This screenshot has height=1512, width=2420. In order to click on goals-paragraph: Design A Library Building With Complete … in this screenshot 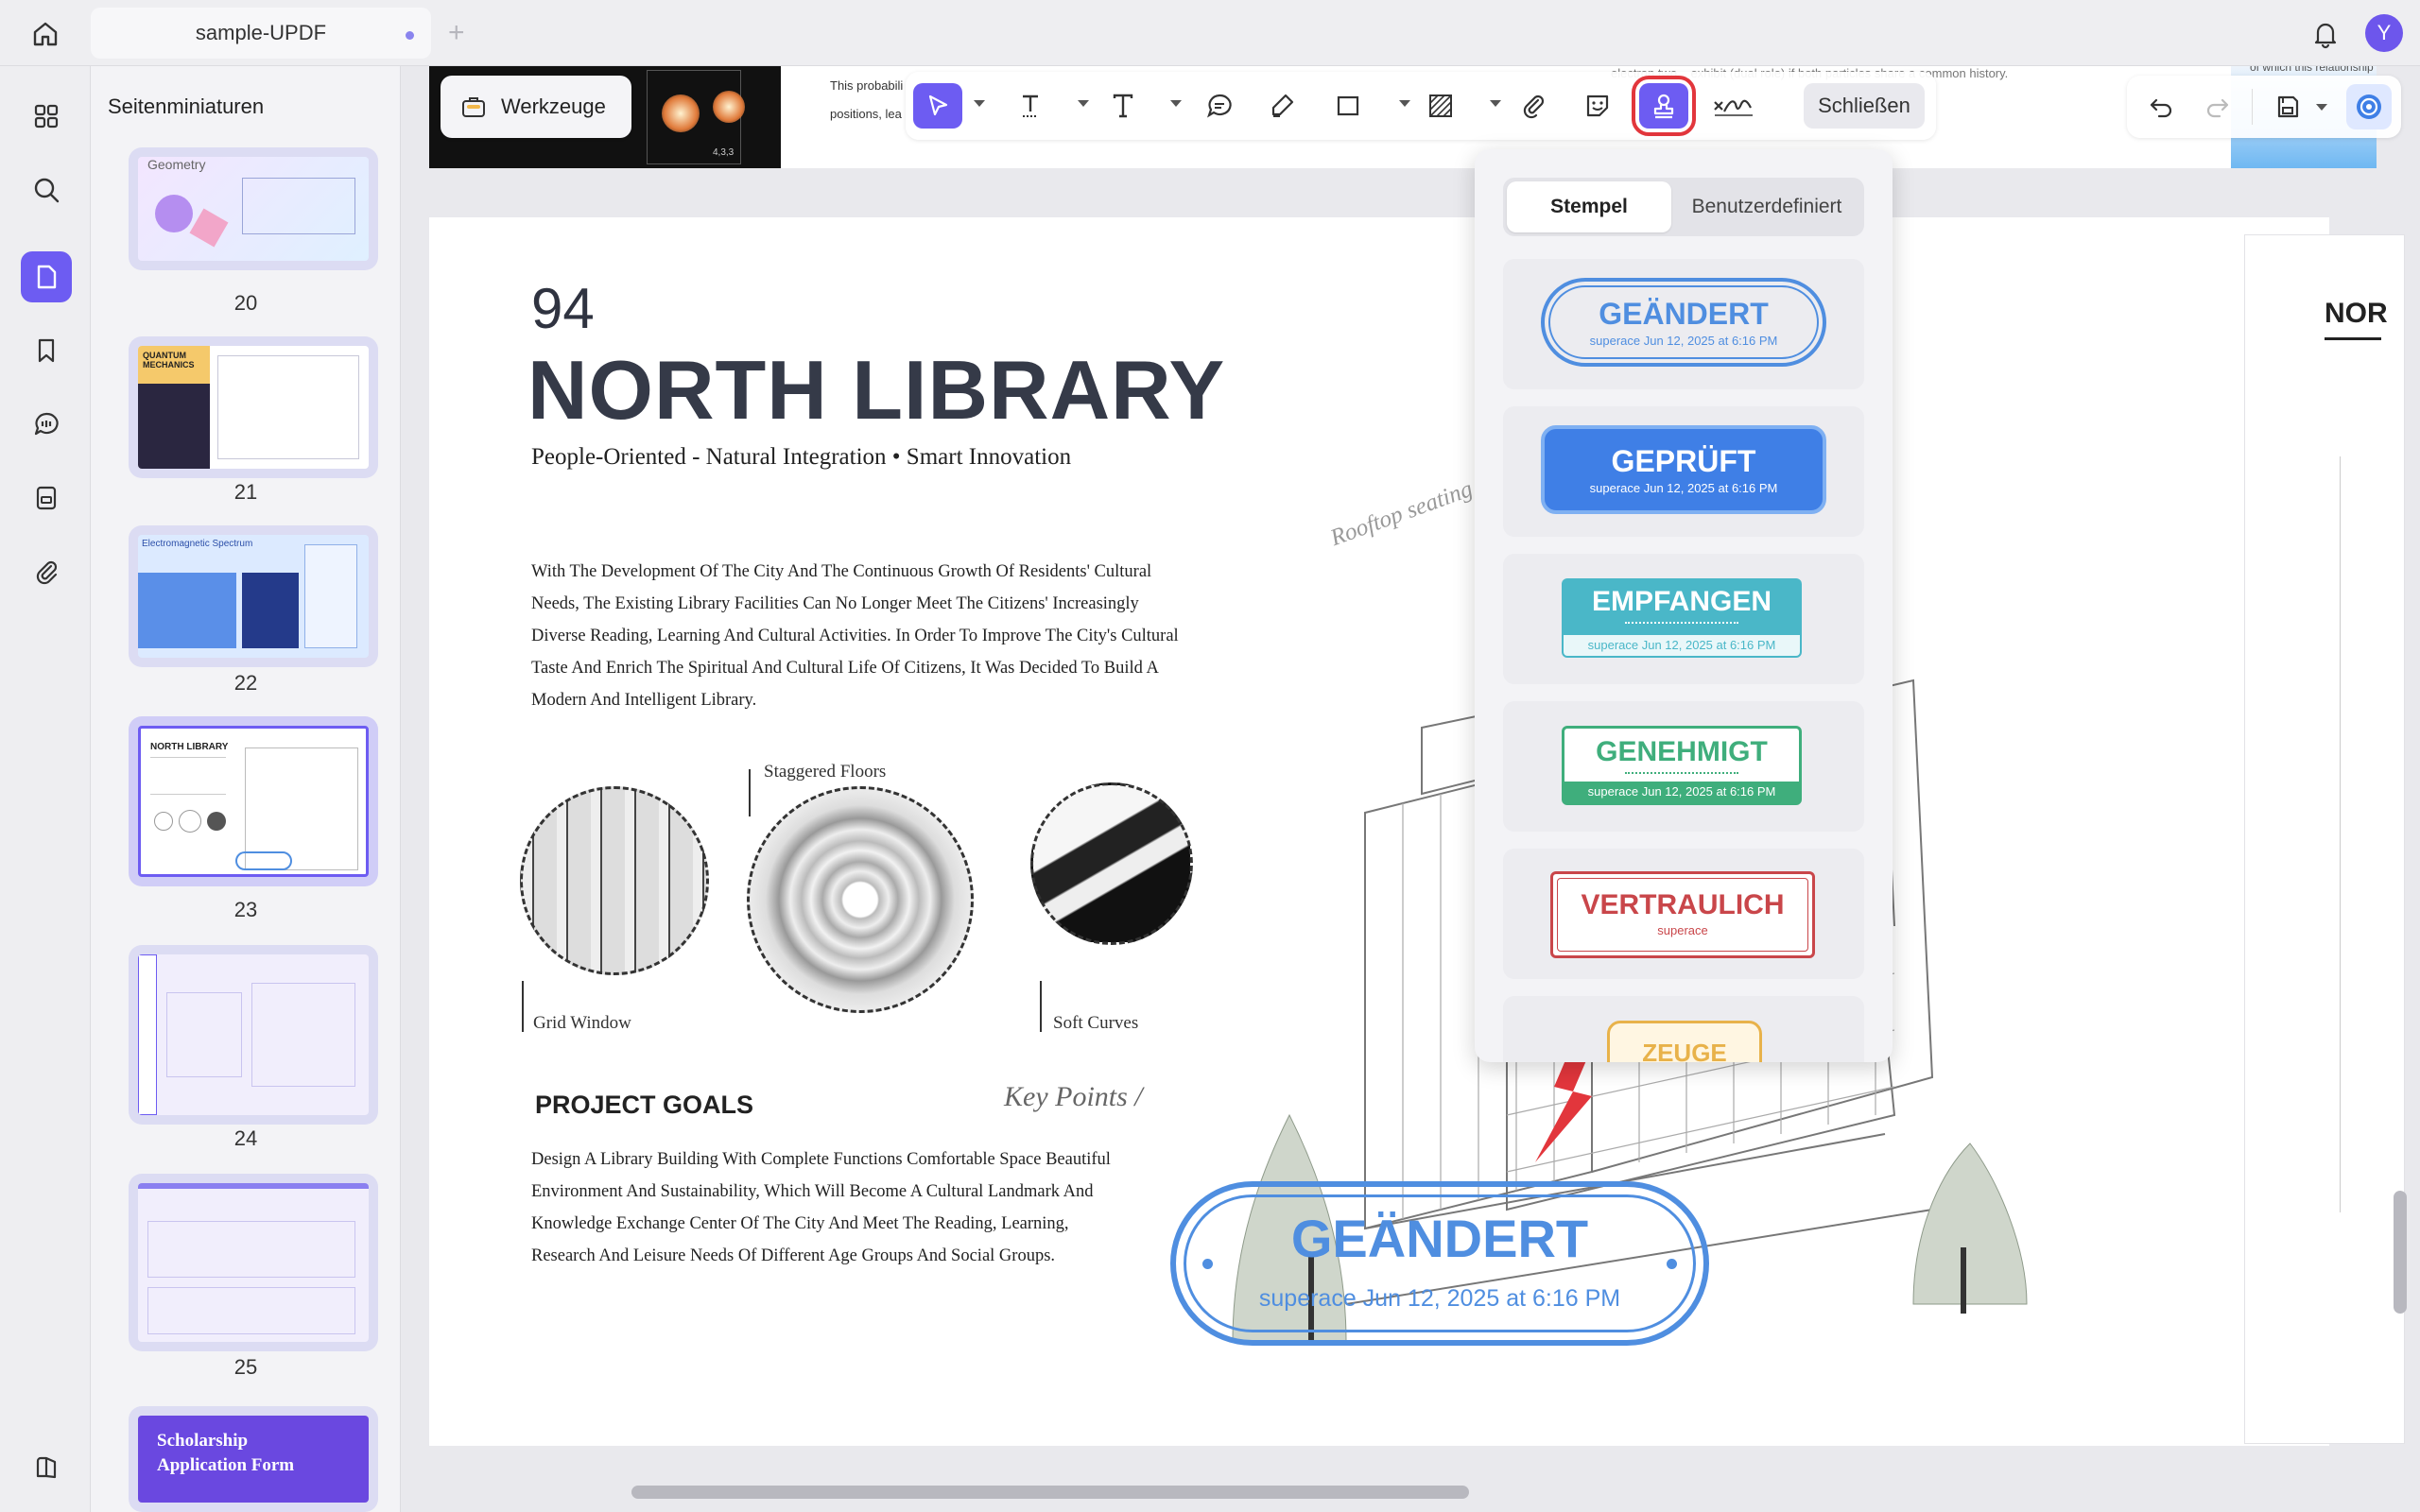, I will do `click(821, 1207)`.